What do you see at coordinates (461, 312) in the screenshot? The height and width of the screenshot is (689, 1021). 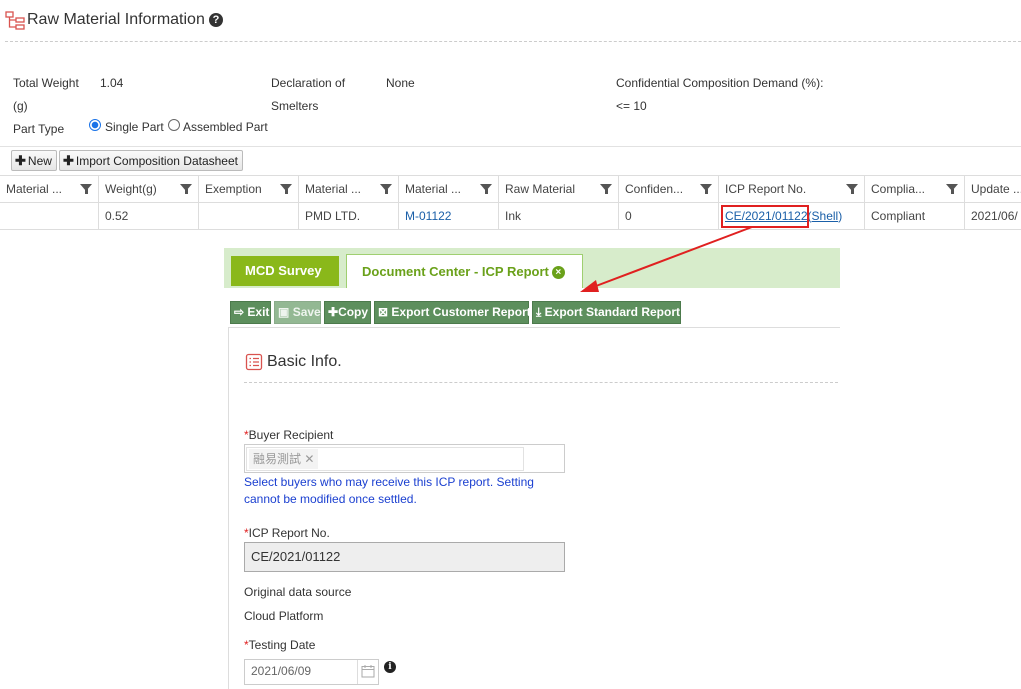 I see `export-customer-label: Export Customer Report` at bounding box center [461, 312].